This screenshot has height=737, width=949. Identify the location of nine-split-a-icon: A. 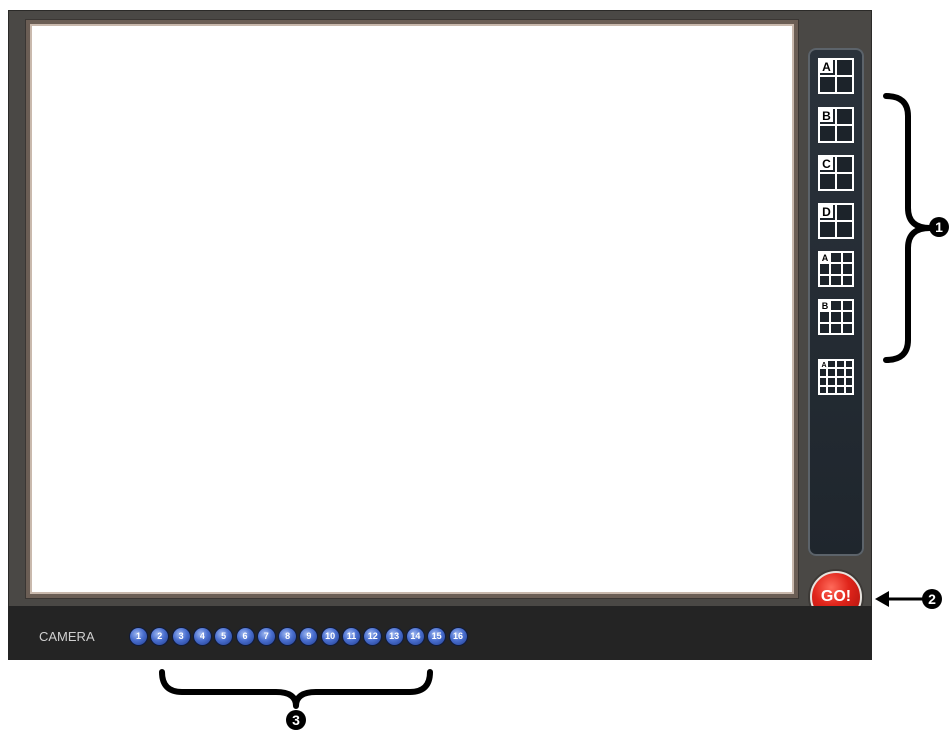
(836, 269).